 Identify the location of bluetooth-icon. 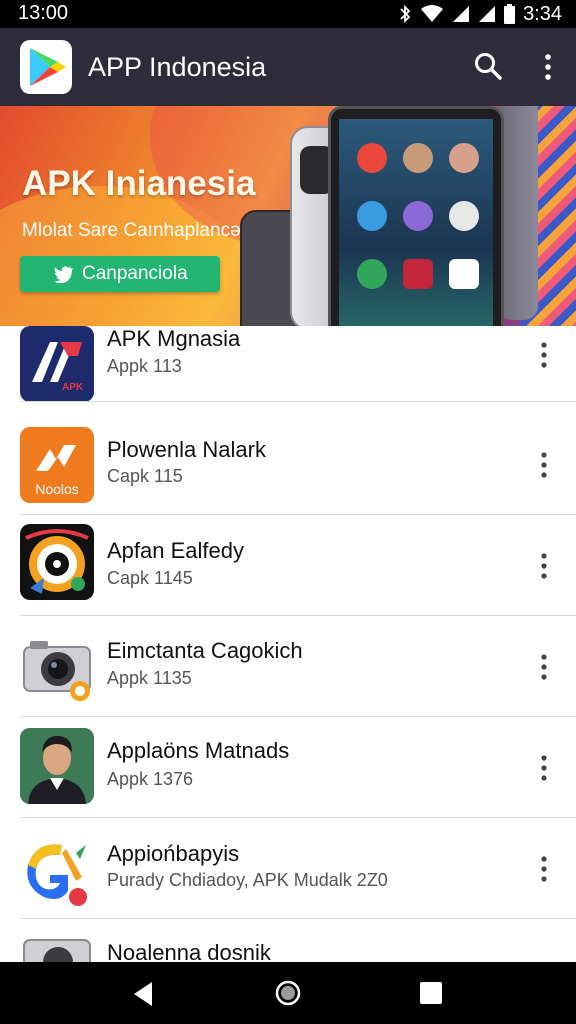
(405, 14).